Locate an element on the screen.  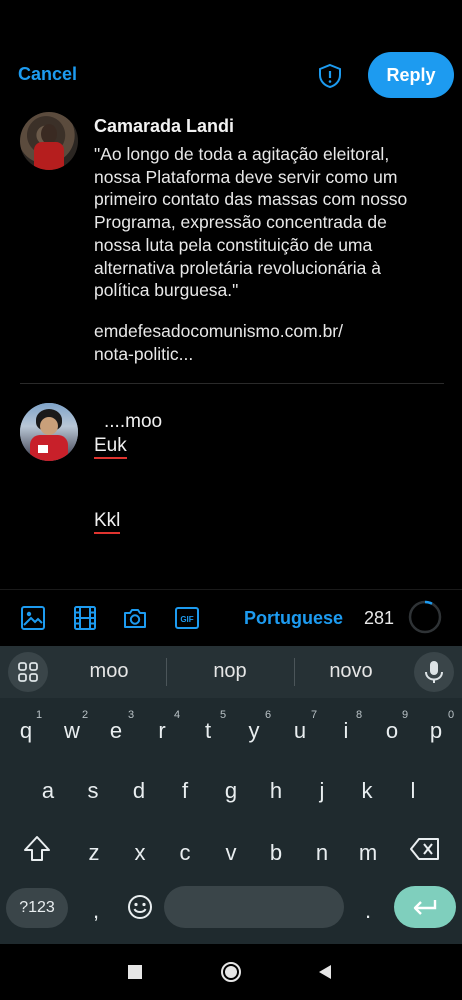
recents-icon is located at coordinates (135, 972).